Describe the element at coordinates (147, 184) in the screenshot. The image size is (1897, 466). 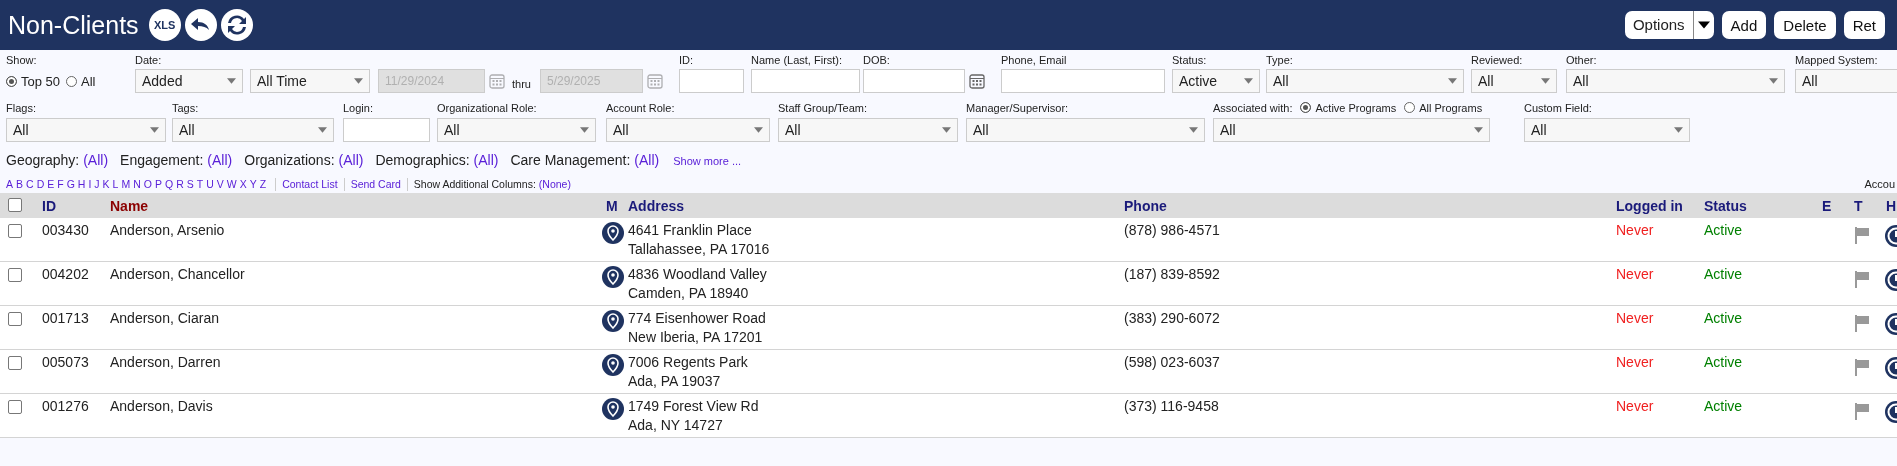
I see `letter-link: O` at that location.